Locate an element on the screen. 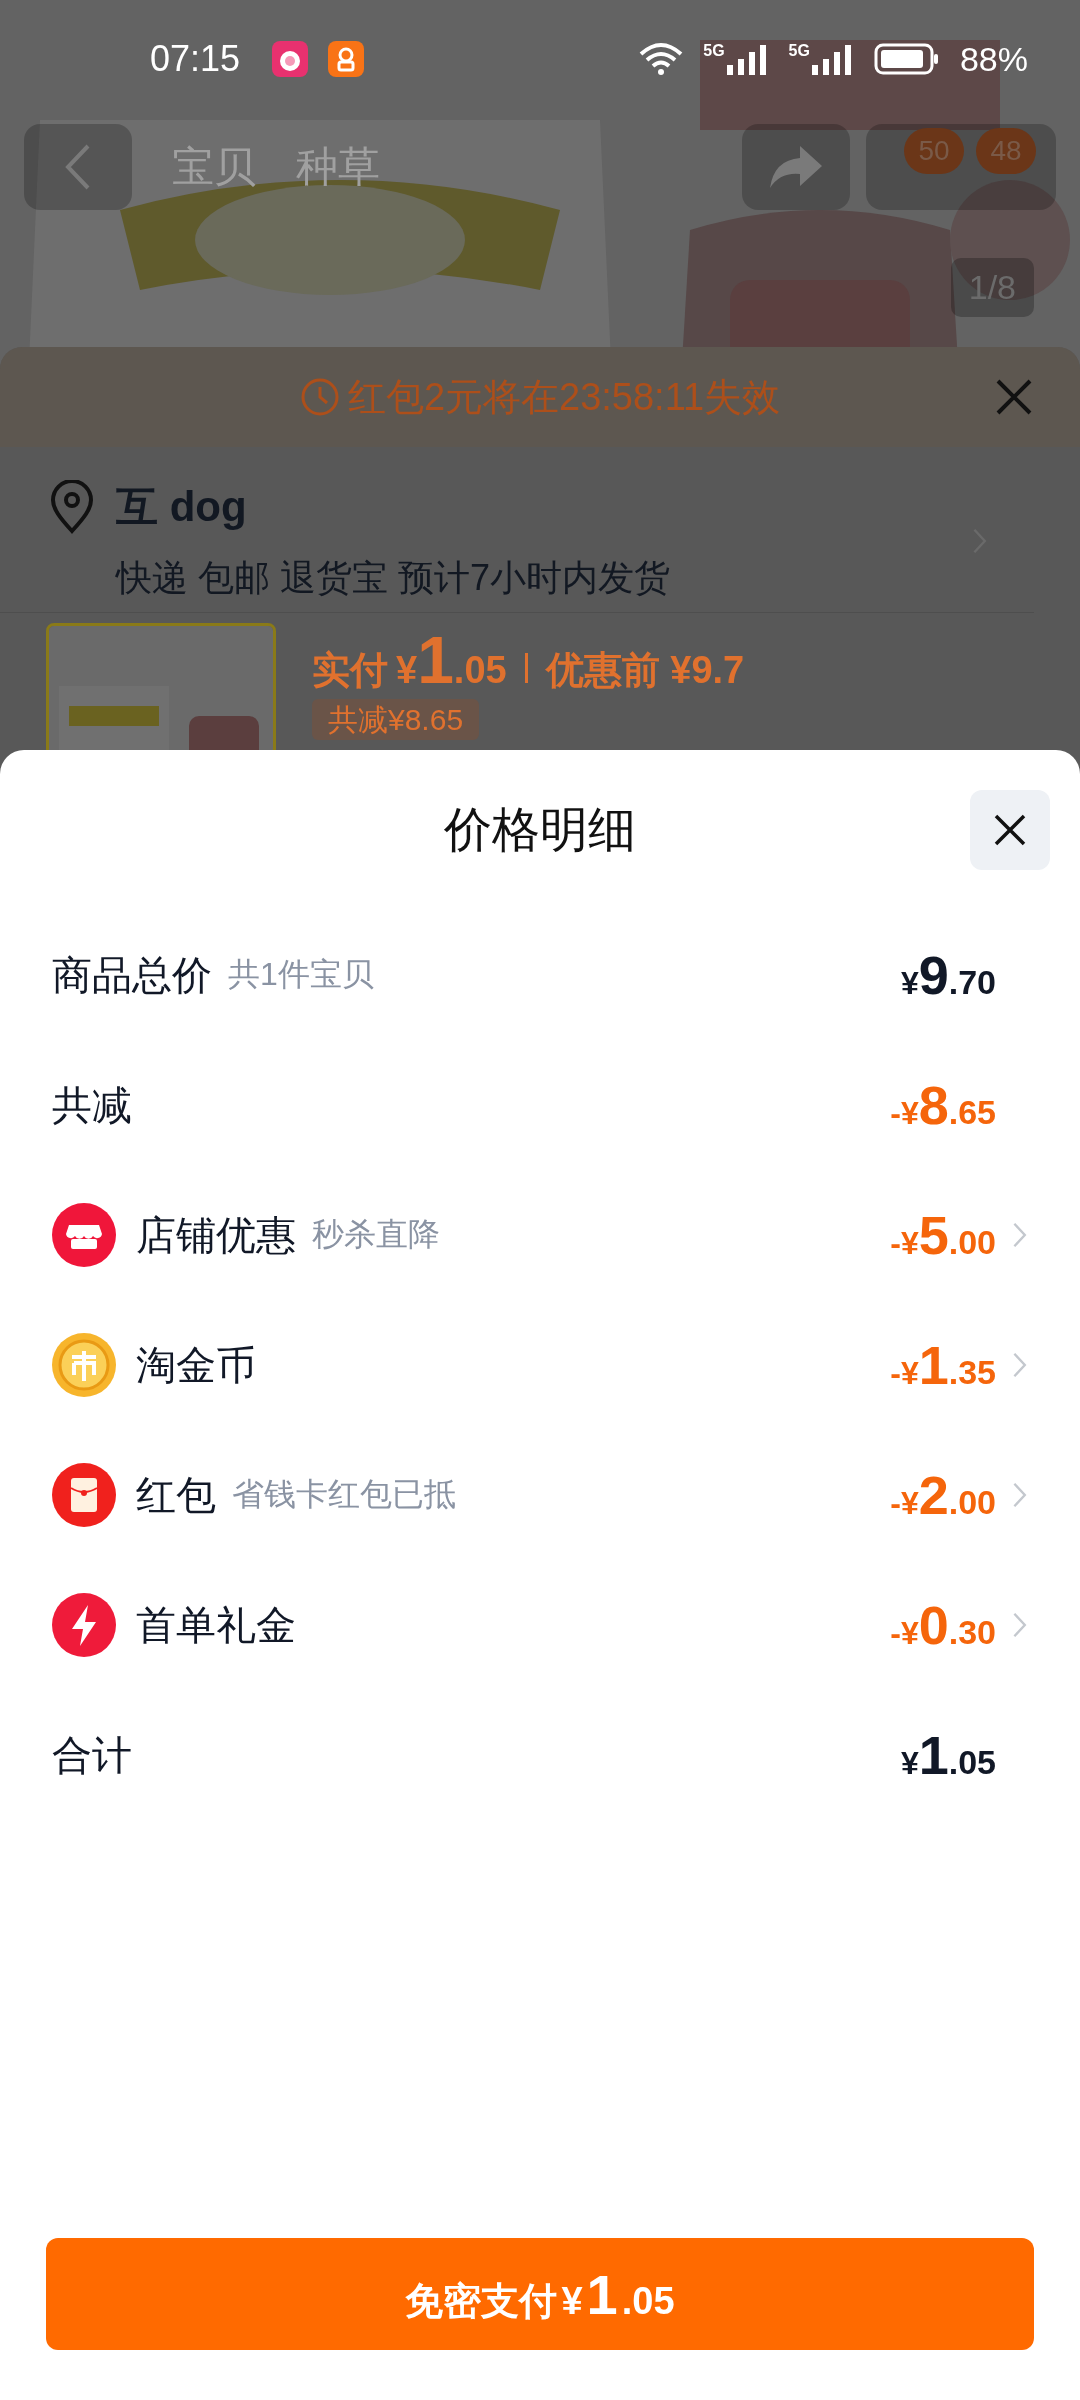 This screenshot has width=1080, height=2400. lightning-icon is located at coordinates (84, 1625).